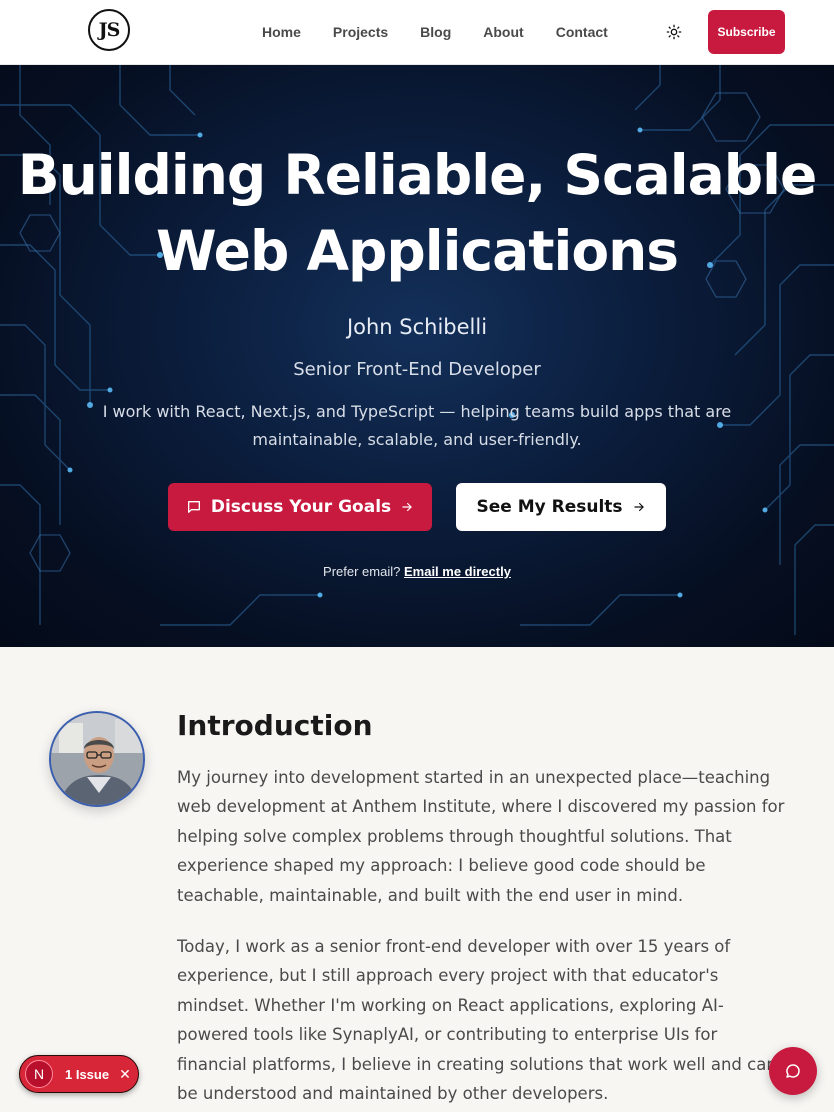 The height and width of the screenshot is (1112, 834). Describe the element at coordinates (746, 32) in the screenshot. I see `subscribe-button: Subscribe` at that location.